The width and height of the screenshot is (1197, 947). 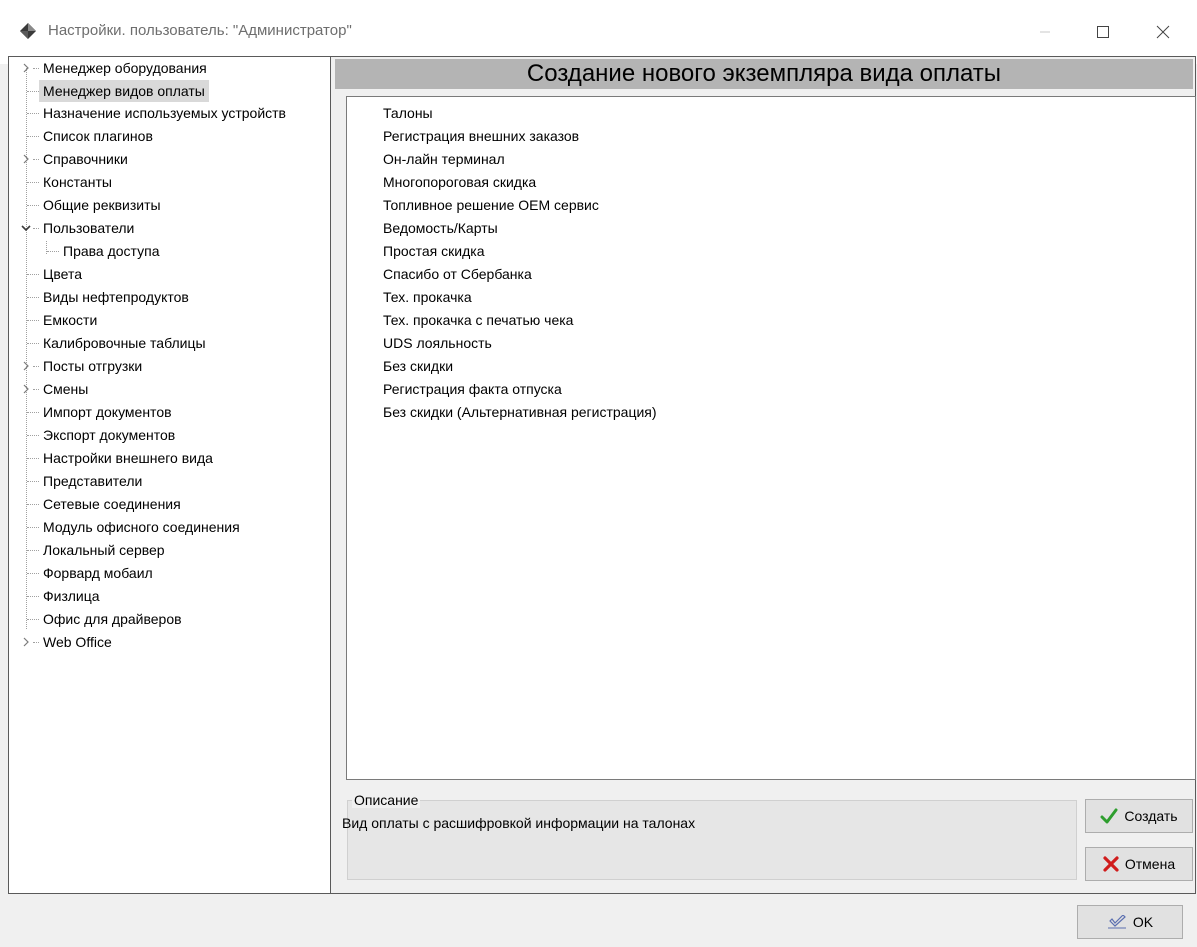 What do you see at coordinates (459, 182) in the screenshot?
I see `list-item: Многопороговая скидка` at bounding box center [459, 182].